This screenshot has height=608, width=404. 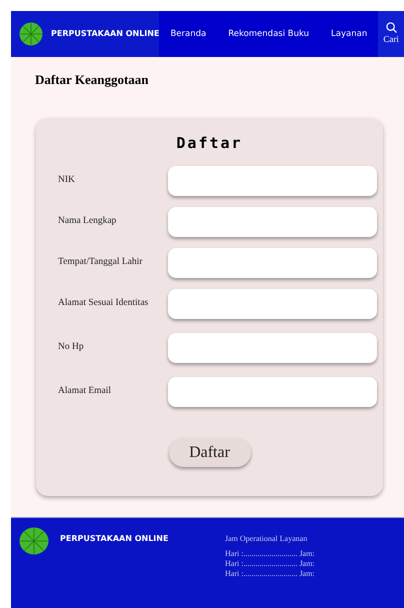 I want to click on search-button: Cari, so click(x=391, y=34).